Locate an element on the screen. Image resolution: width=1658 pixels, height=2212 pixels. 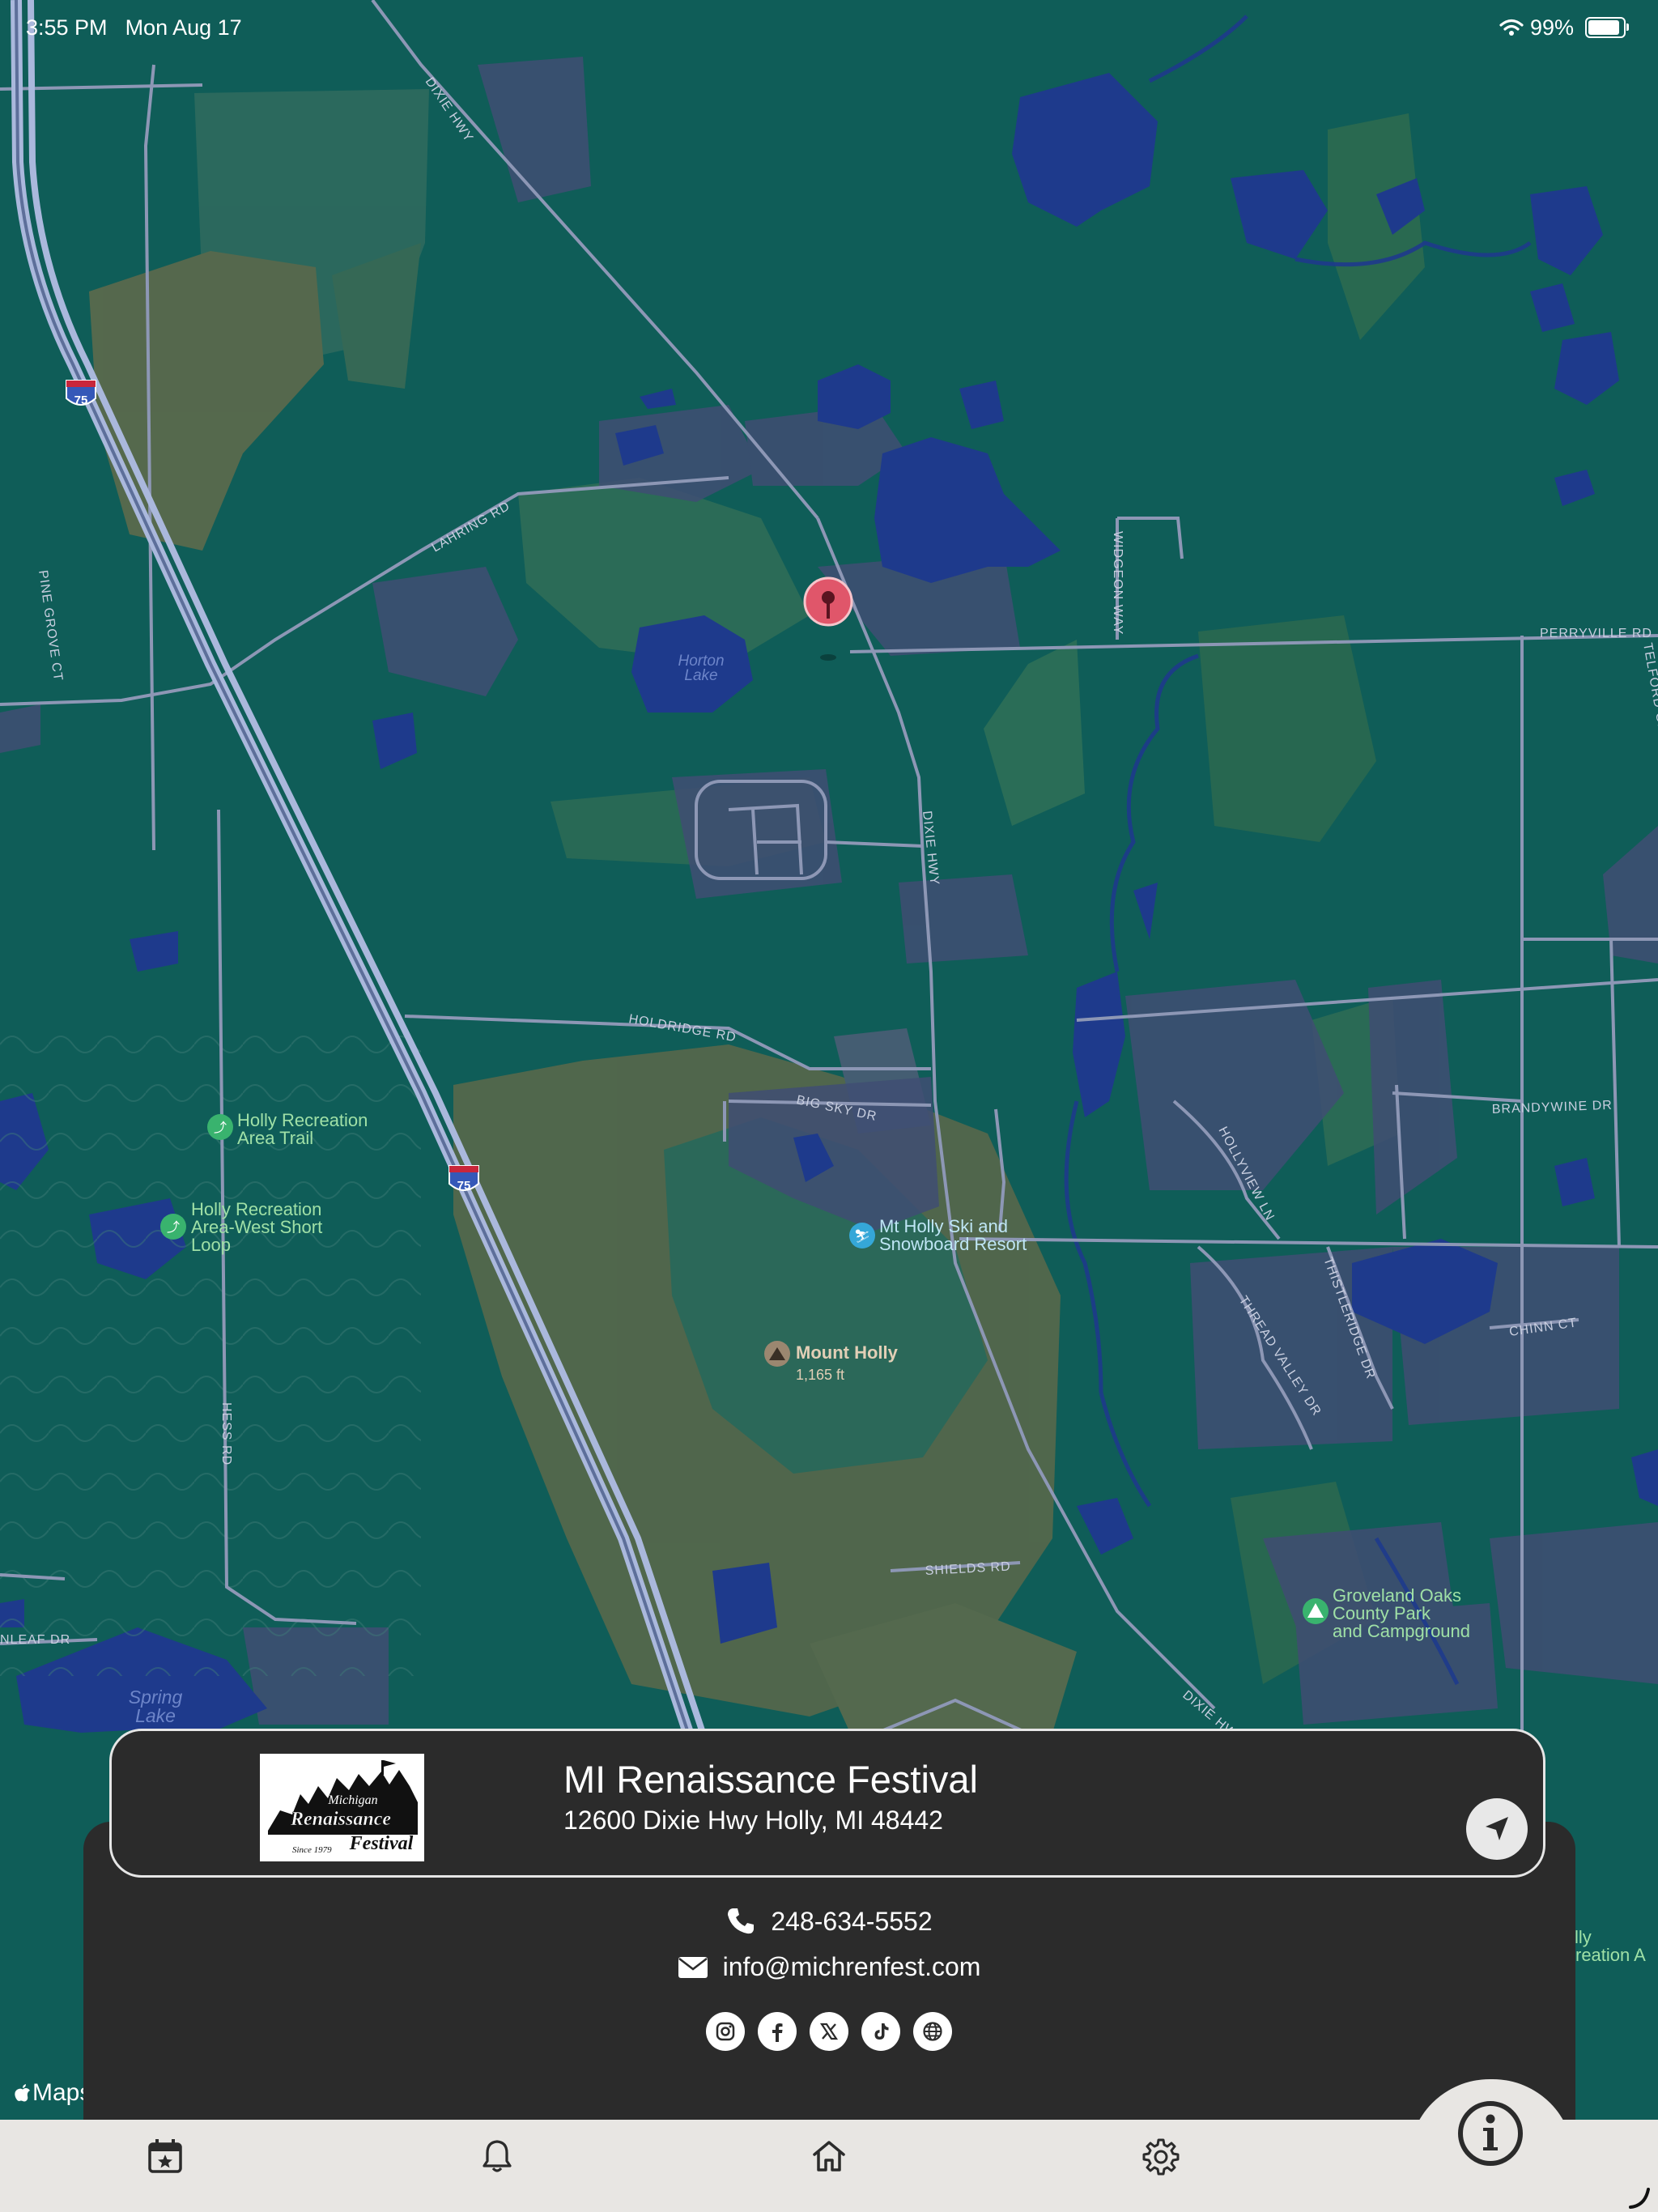
navigation-arrow-icon is located at coordinates (1497, 1829).